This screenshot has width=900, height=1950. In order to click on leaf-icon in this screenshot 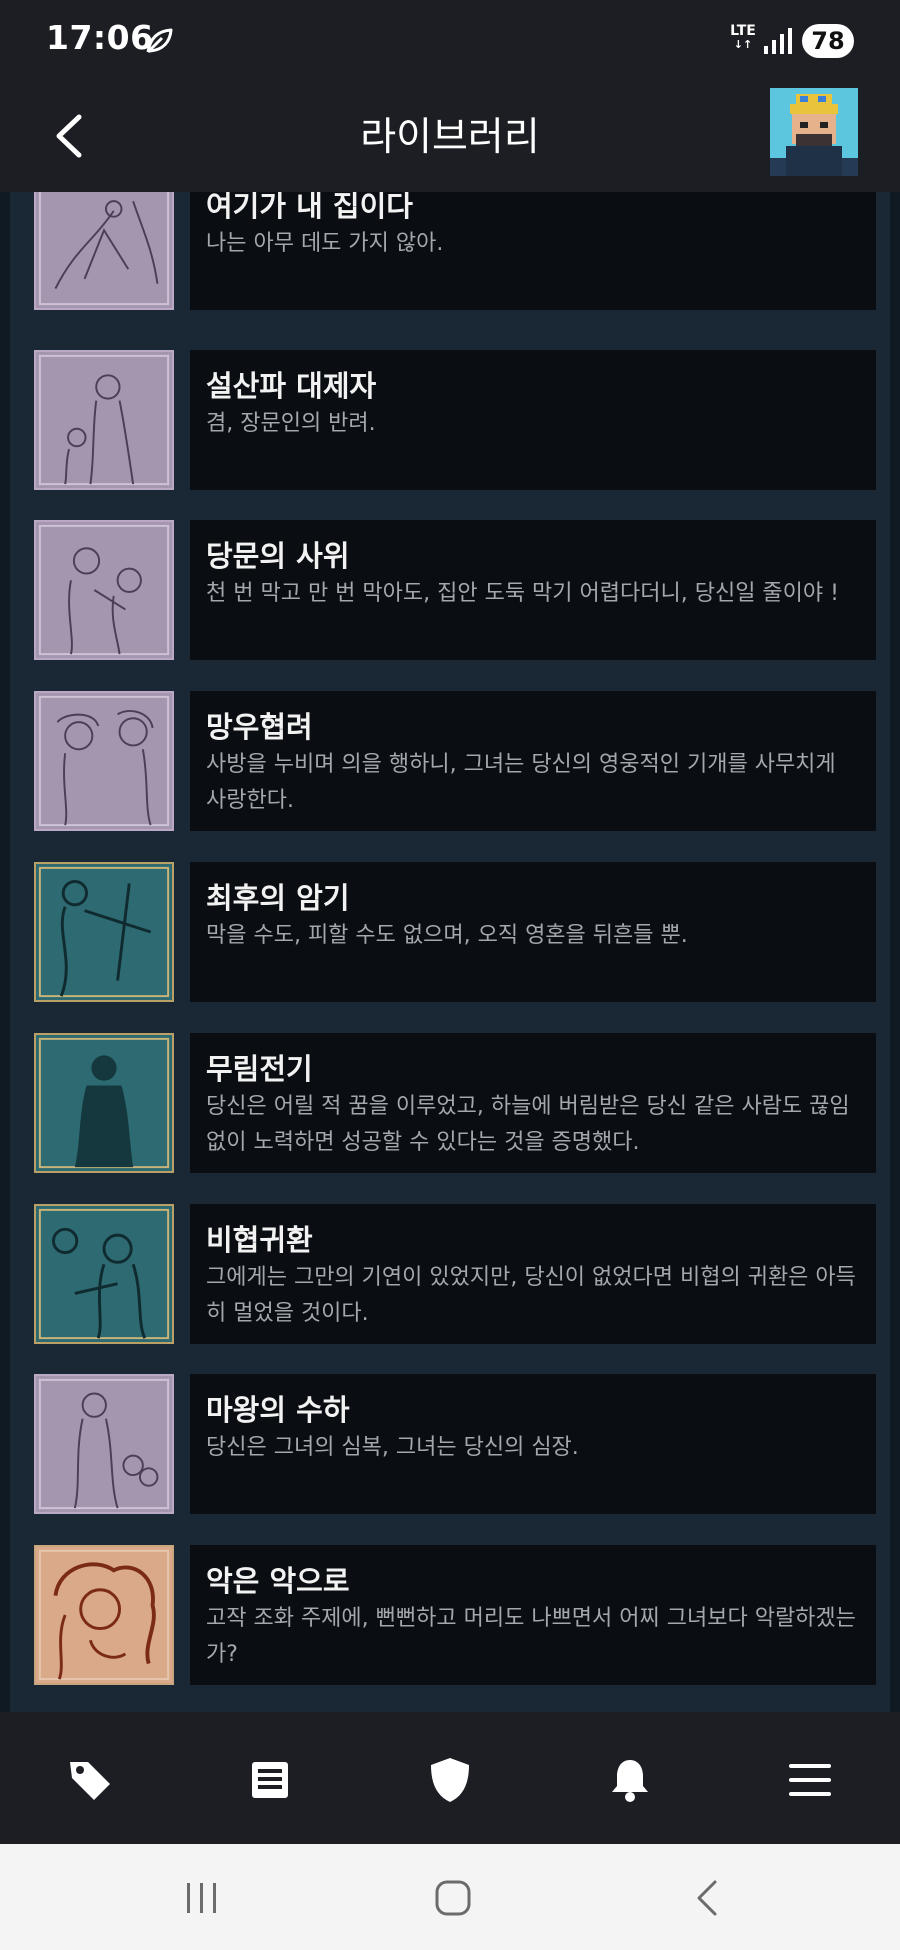, I will do `click(159, 41)`.